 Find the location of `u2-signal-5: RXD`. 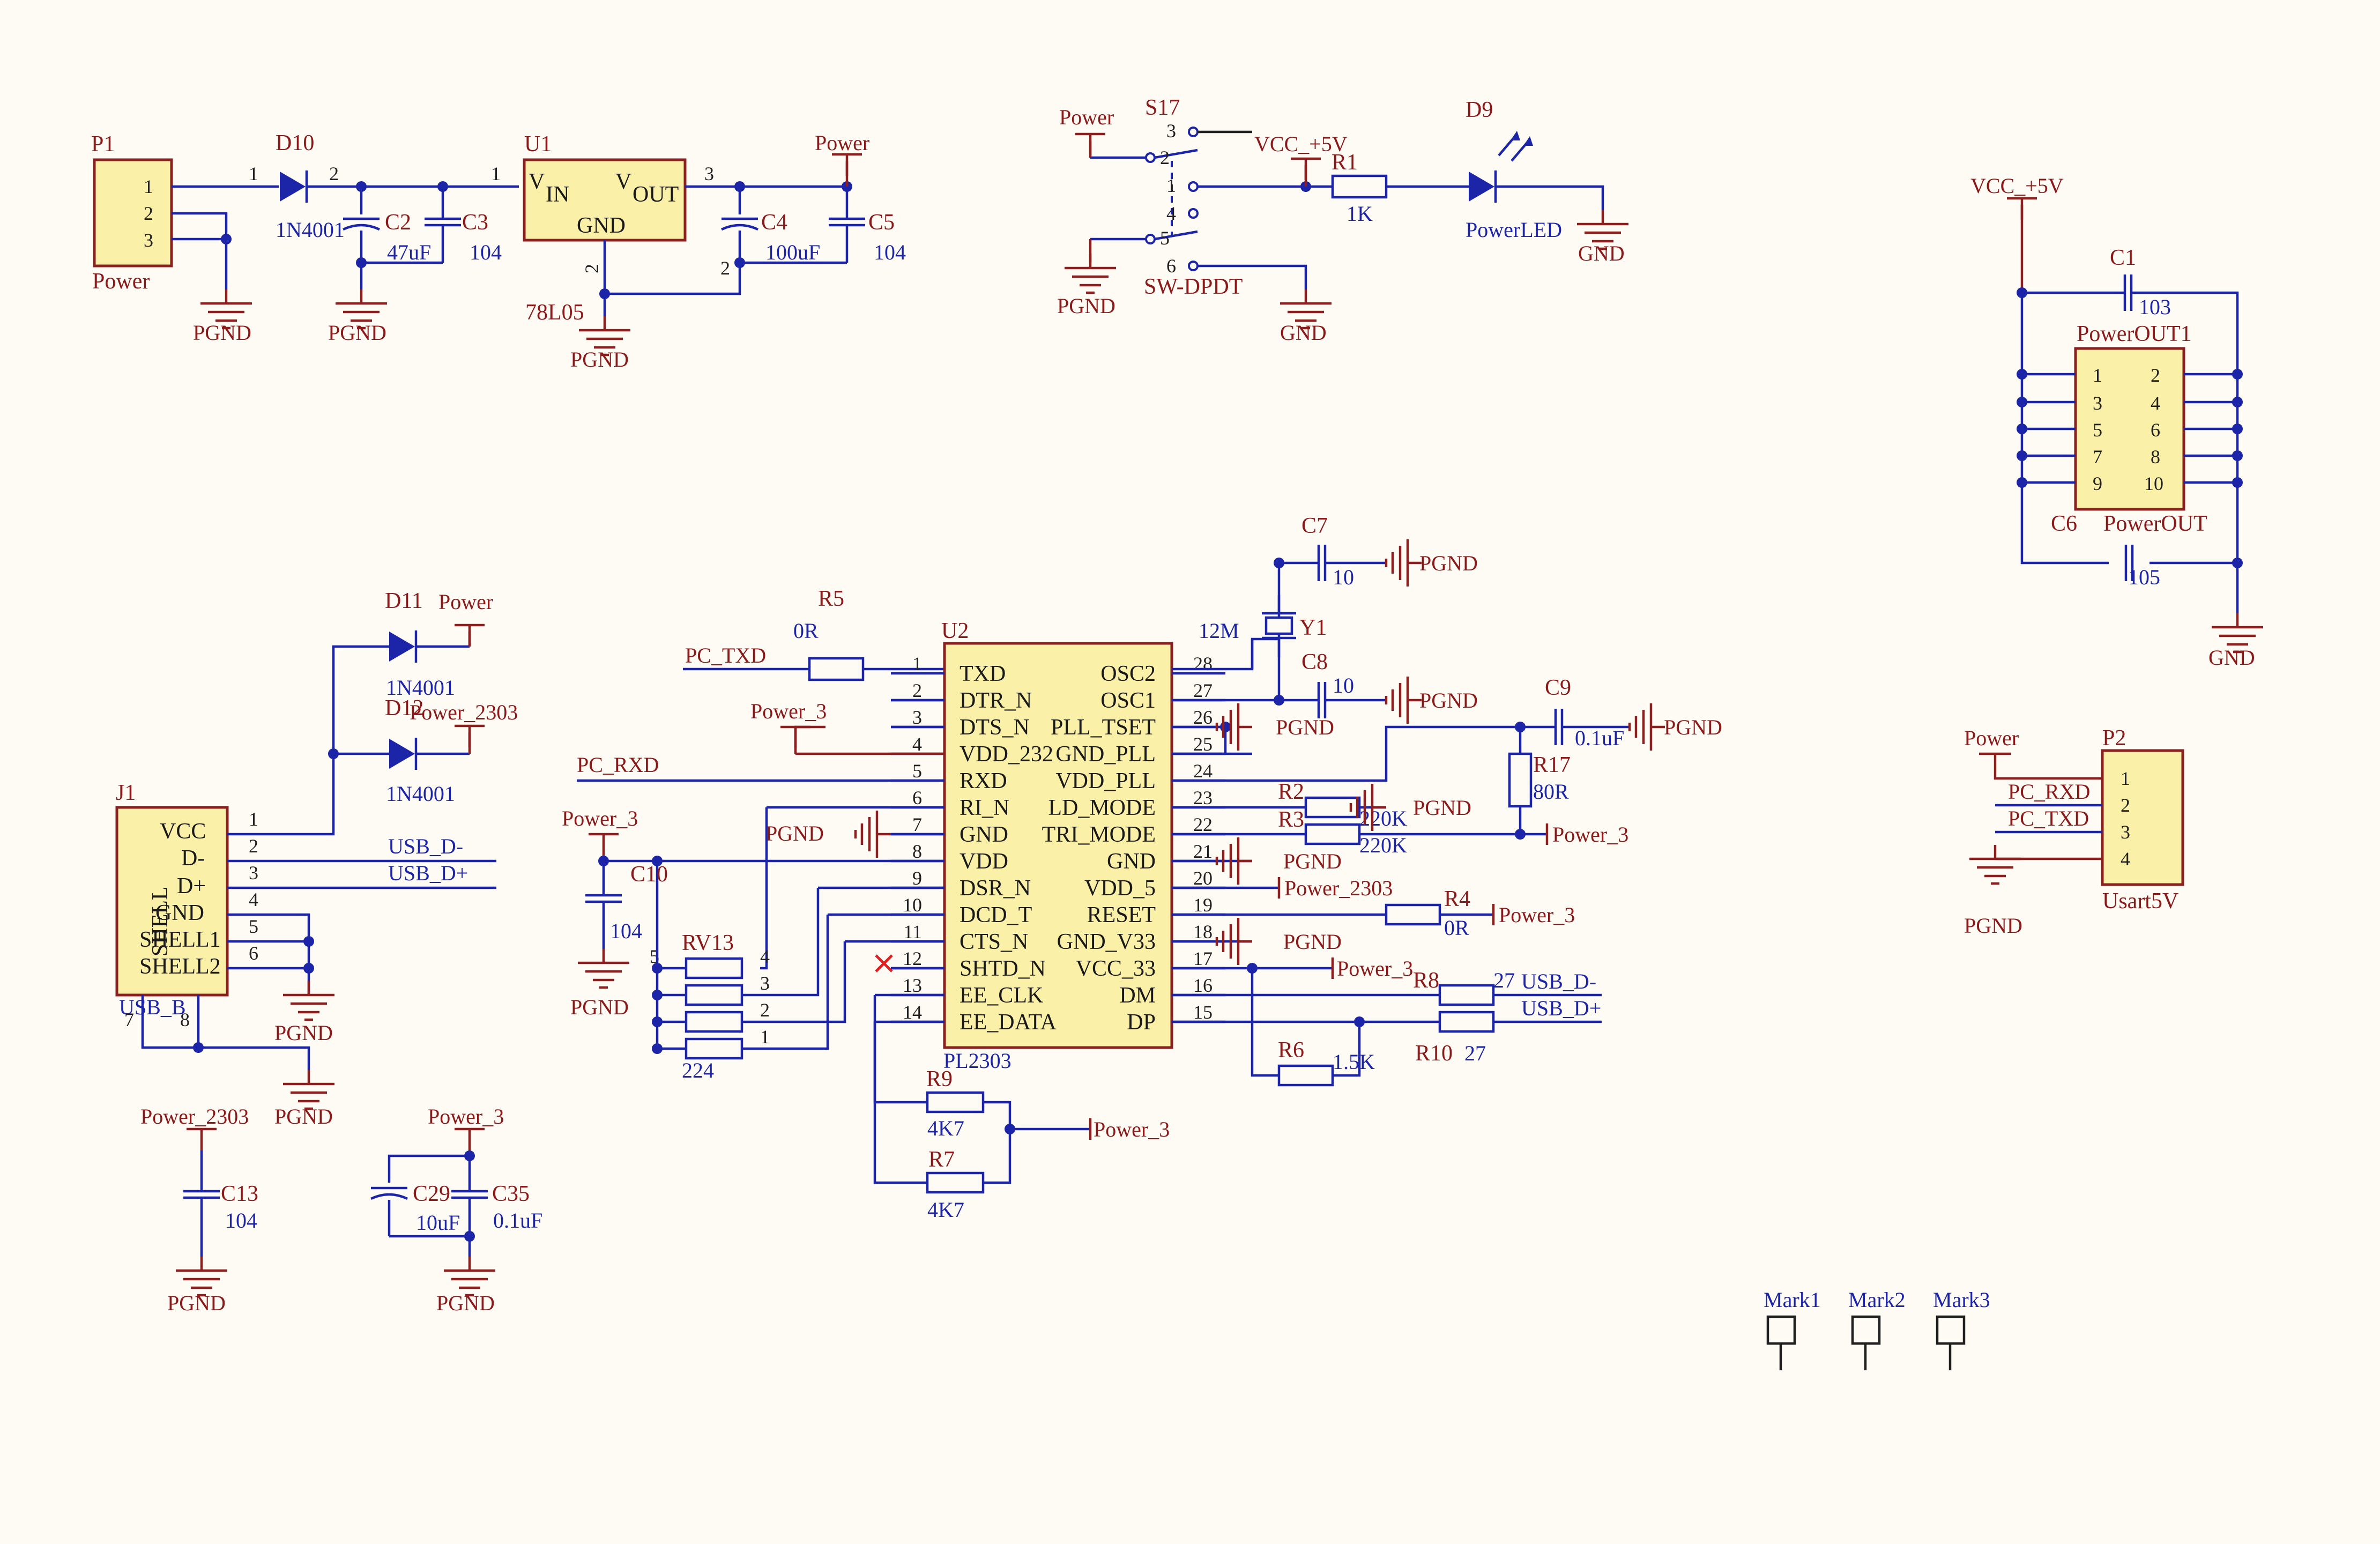

u2-signal-5: RXD is located at coordinates (983, 781).